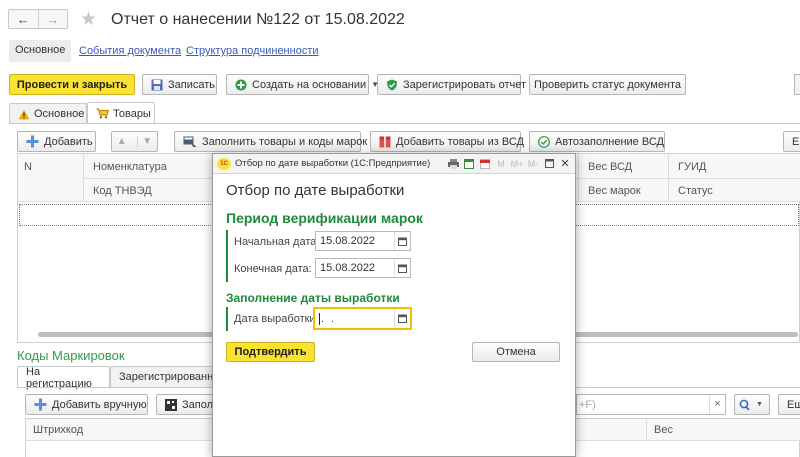  I want to click on spreadsheet-icon, so click(469, 164).